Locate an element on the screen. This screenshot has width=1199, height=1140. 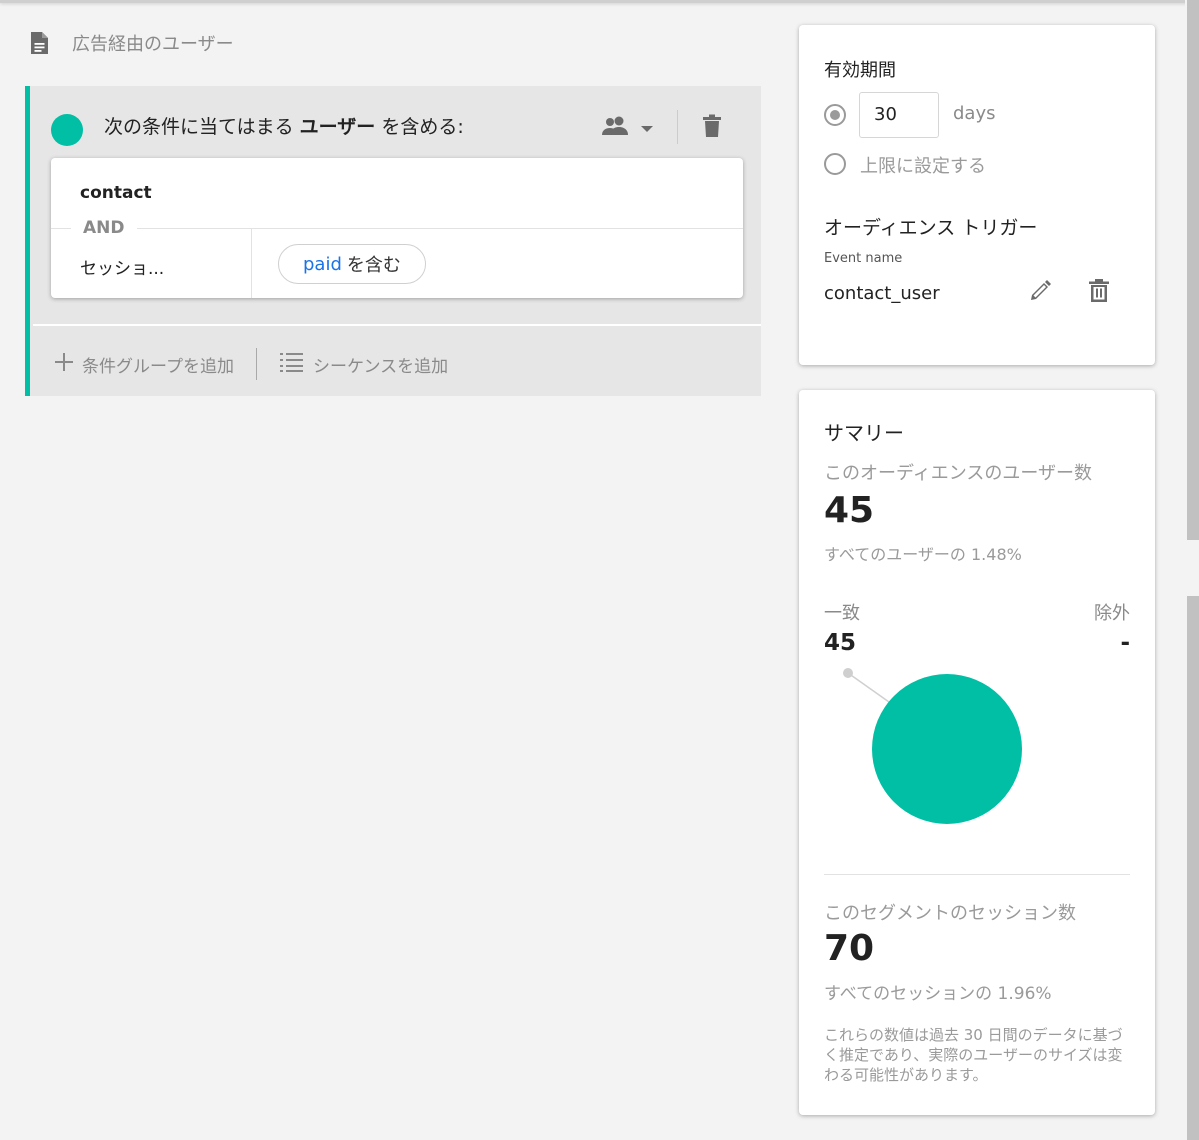
audience-users-share: すべてのユーザーの 1.48% is located at coordinates (923, 554).